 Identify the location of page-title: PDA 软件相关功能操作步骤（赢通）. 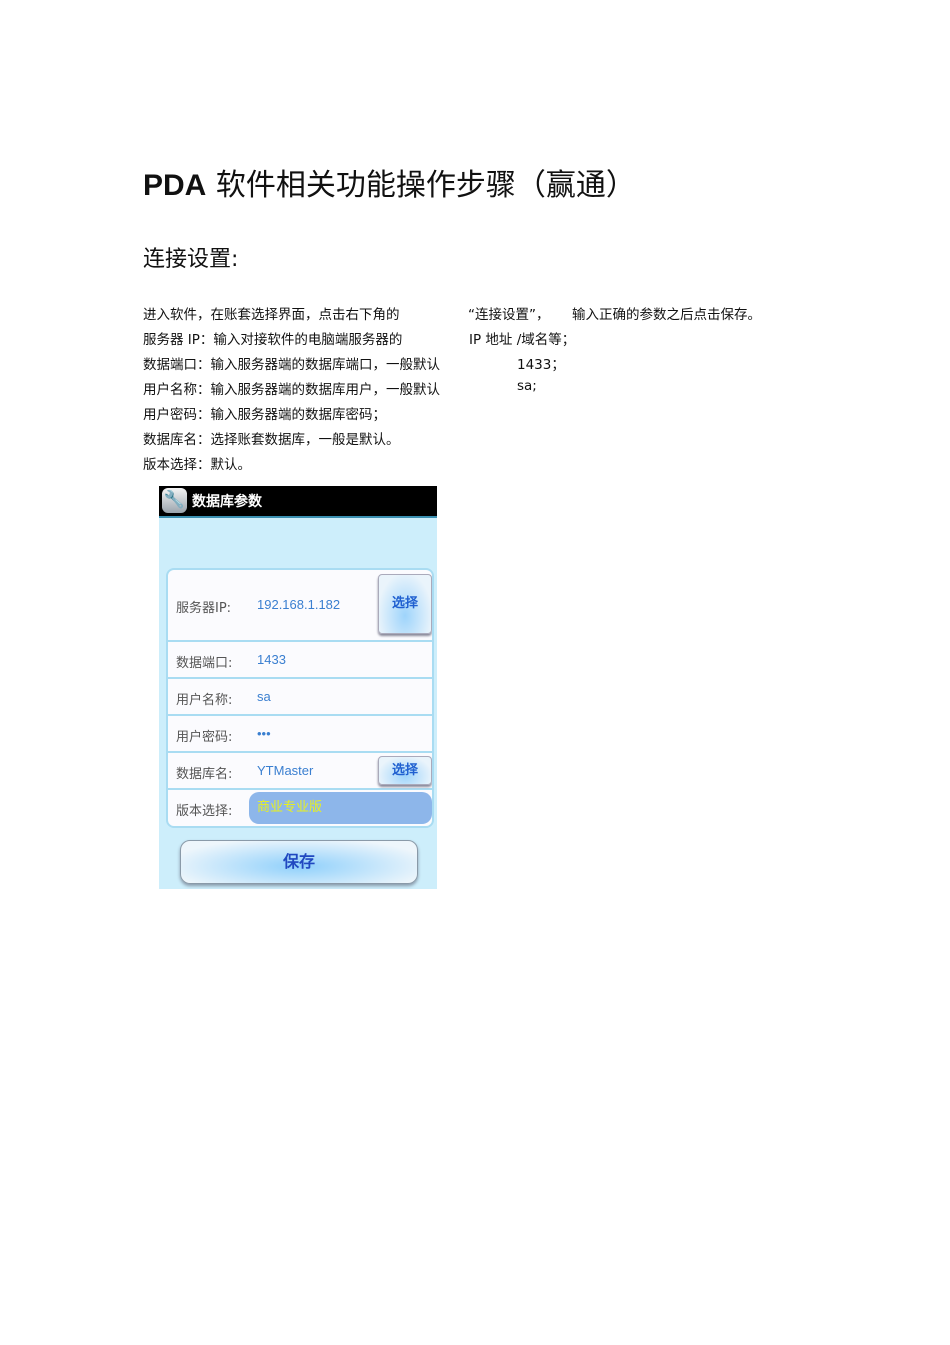
(389, 182).